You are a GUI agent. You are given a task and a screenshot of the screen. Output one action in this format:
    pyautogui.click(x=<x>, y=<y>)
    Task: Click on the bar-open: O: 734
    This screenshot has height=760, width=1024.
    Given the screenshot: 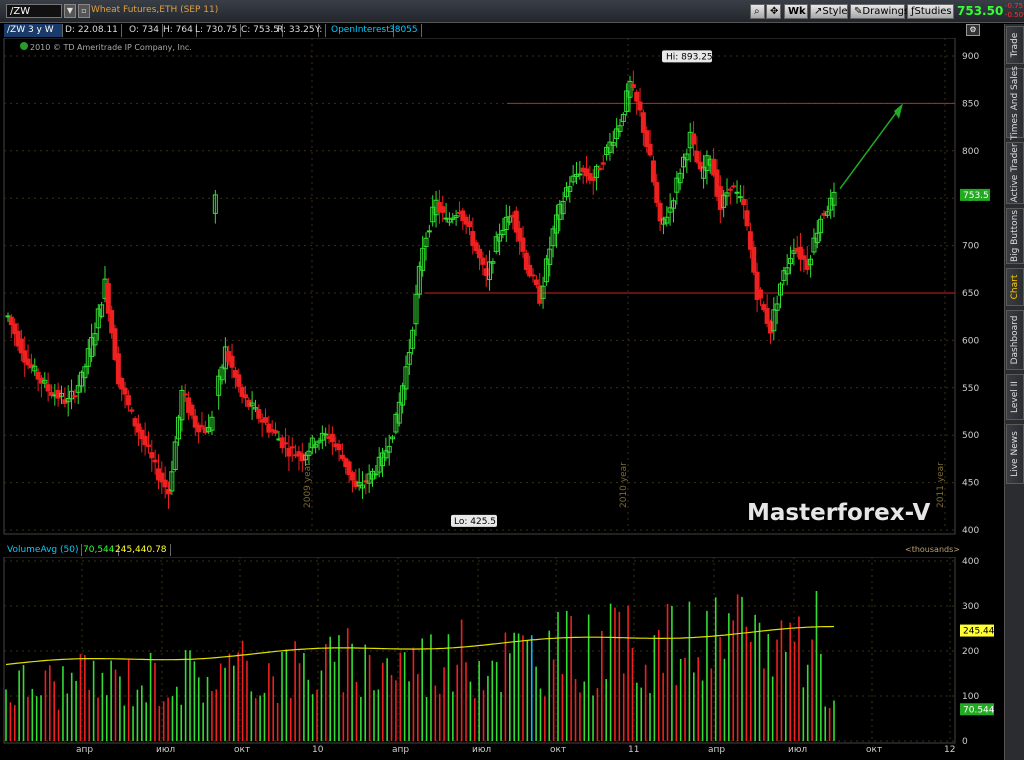 What is the action you would take?
    pyautogui.click(x=144, y=30)
    